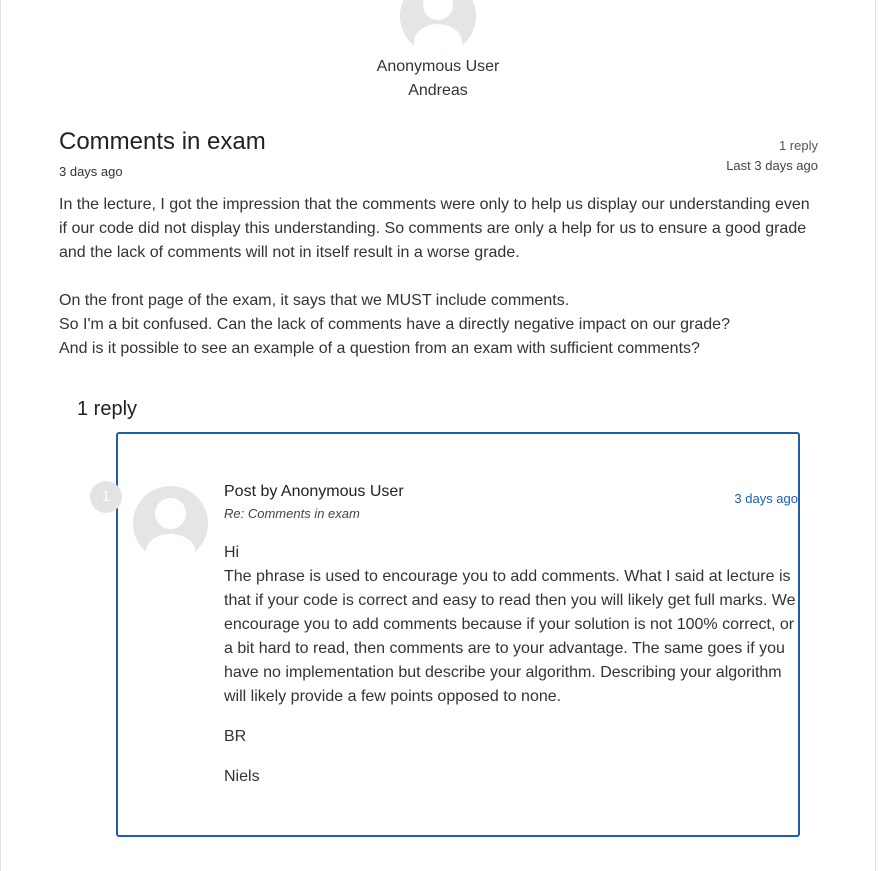 This screenshot has width=878, height=871. What do you see at coordinates (170, 523) in the screenshot?
I see `reply-author-avatar-icon` at bounding box center [170, 523].